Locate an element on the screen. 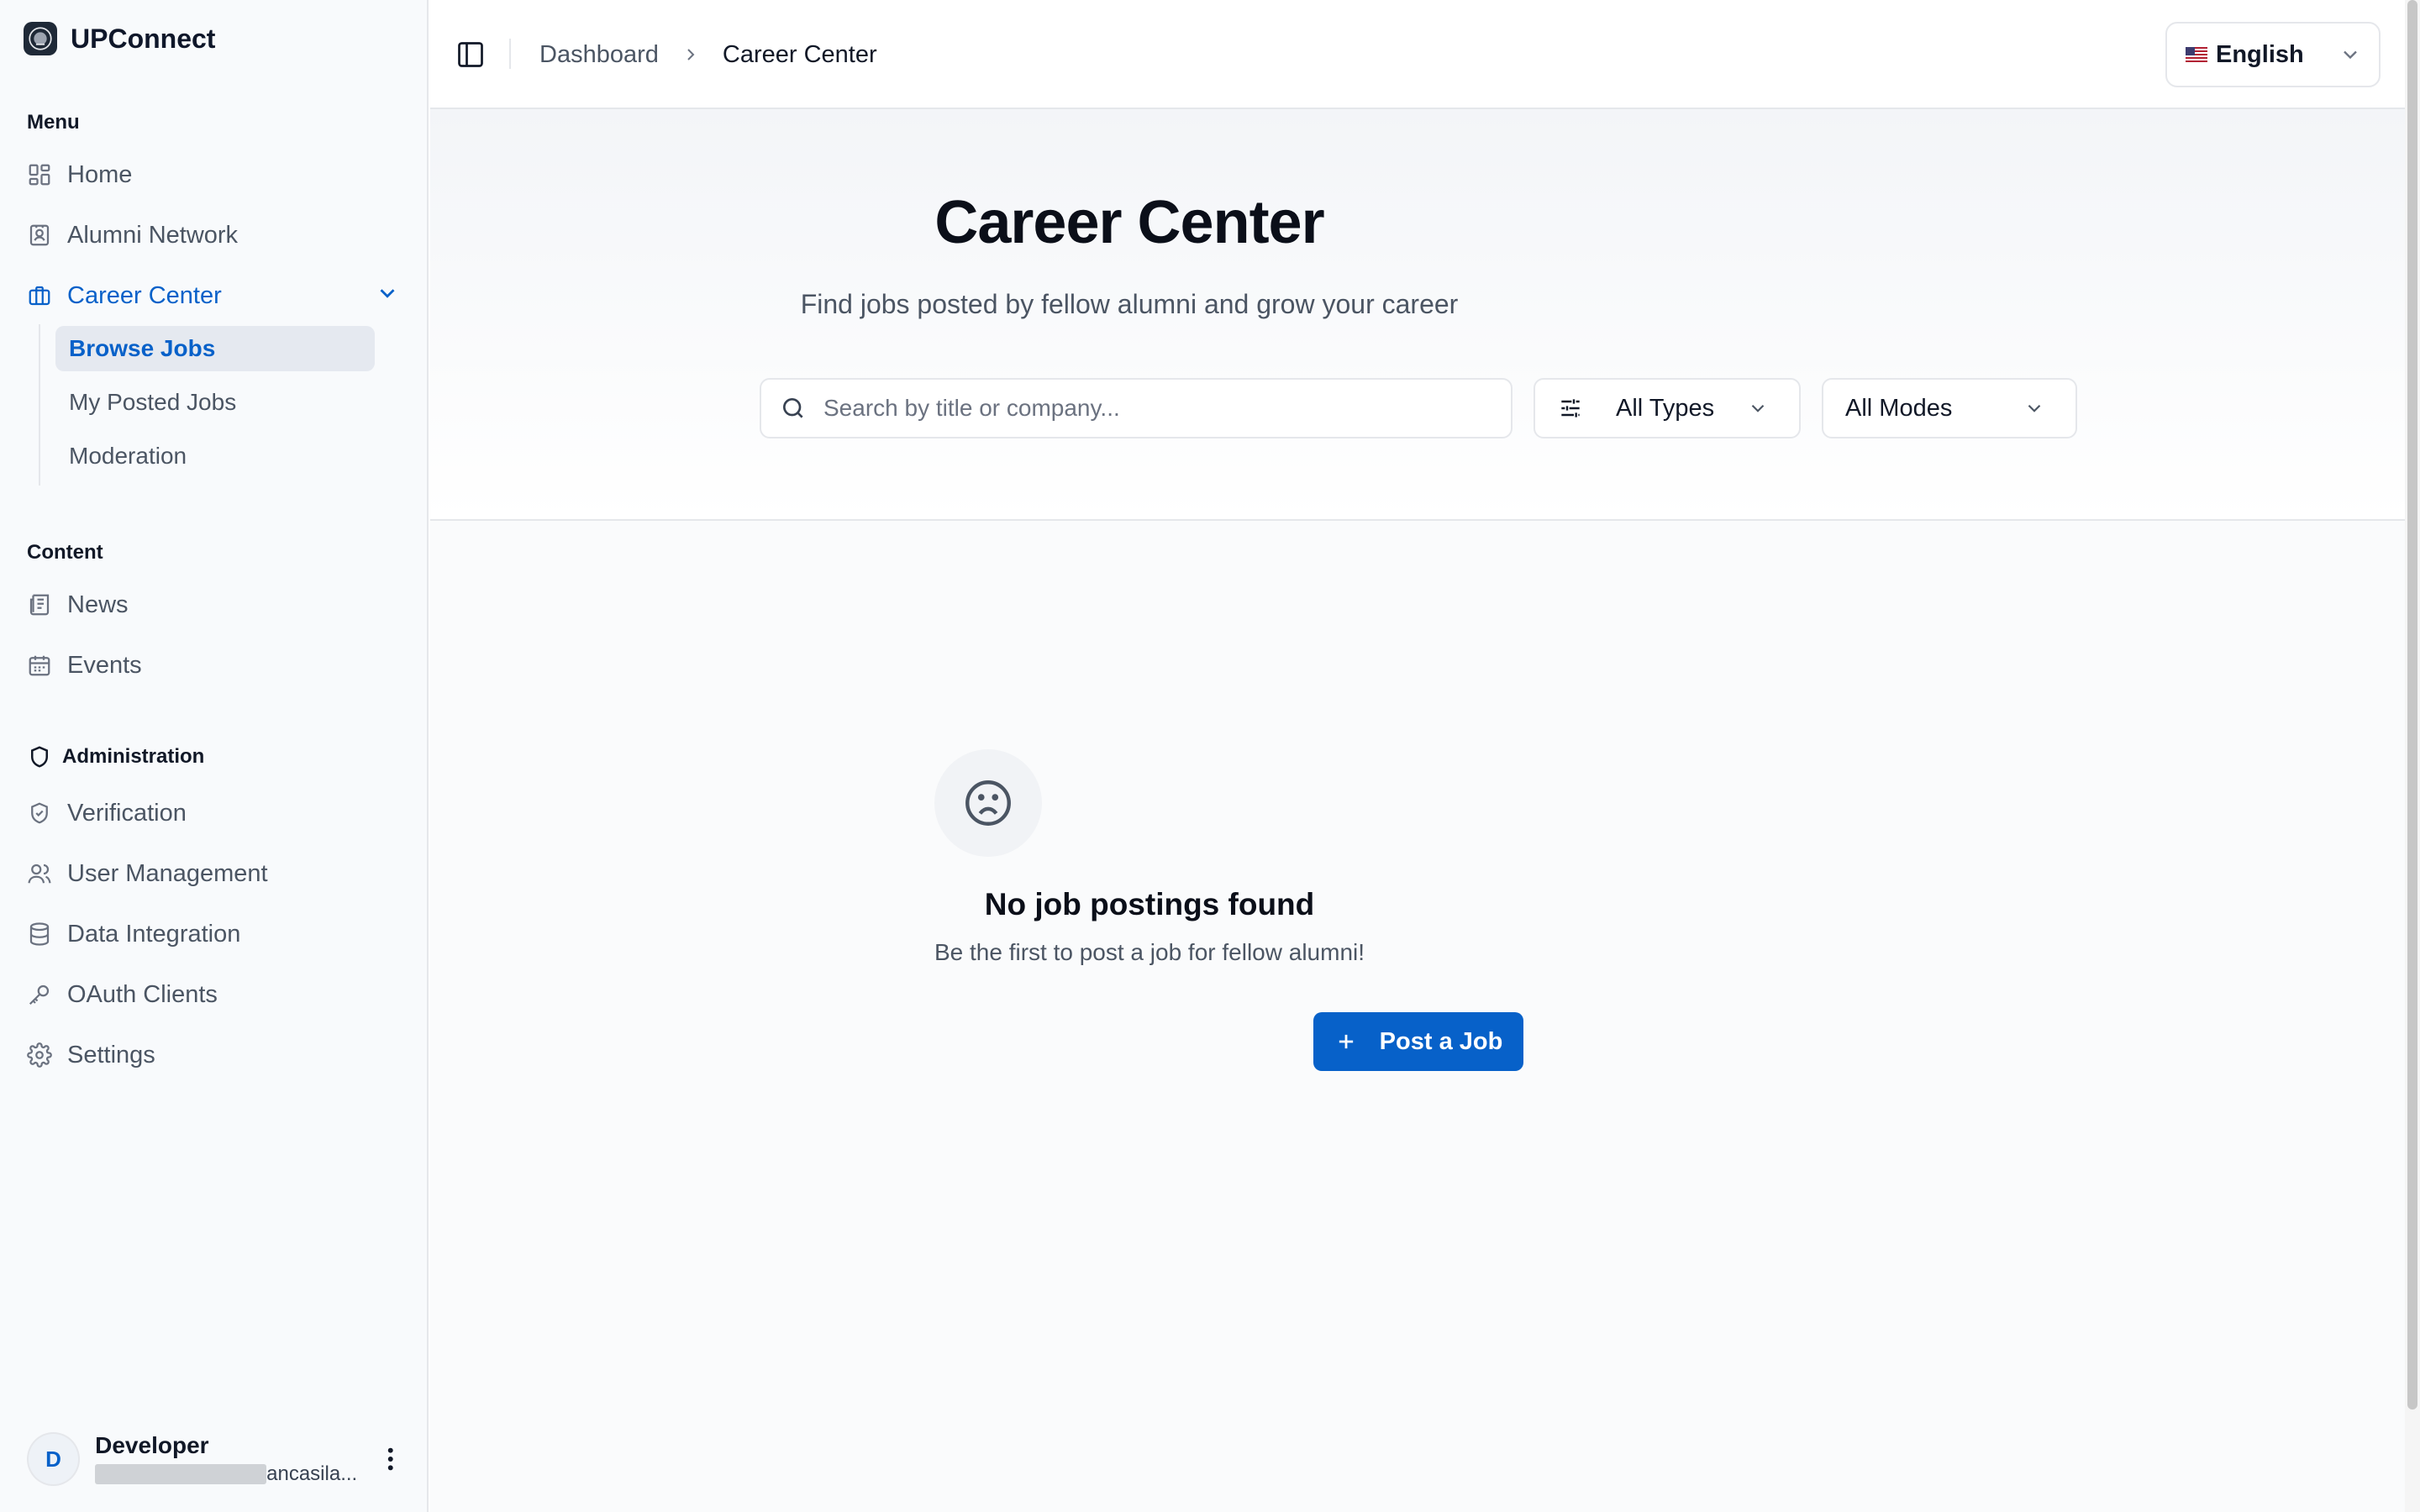  language-label: English is located at coordinates (2260, 54).